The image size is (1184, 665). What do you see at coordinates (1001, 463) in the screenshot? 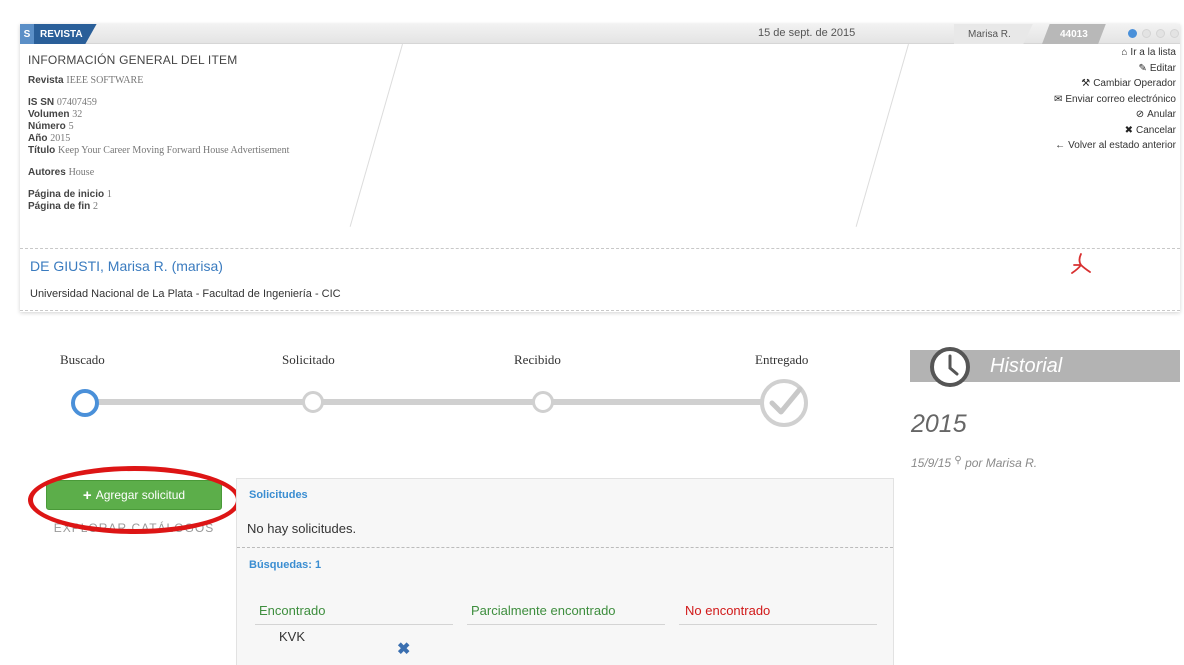
I see `entry-author: por Marisa R.` at bounding box center [1001, 463].